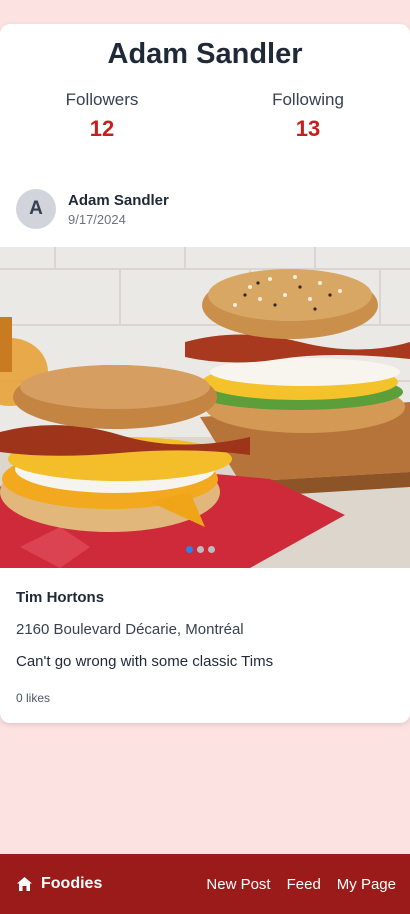 The width and height of the screenshot is (410, 914). Describe the element at coordinates (36, 209) in the screenshot. I see `avatar: A` at that location.